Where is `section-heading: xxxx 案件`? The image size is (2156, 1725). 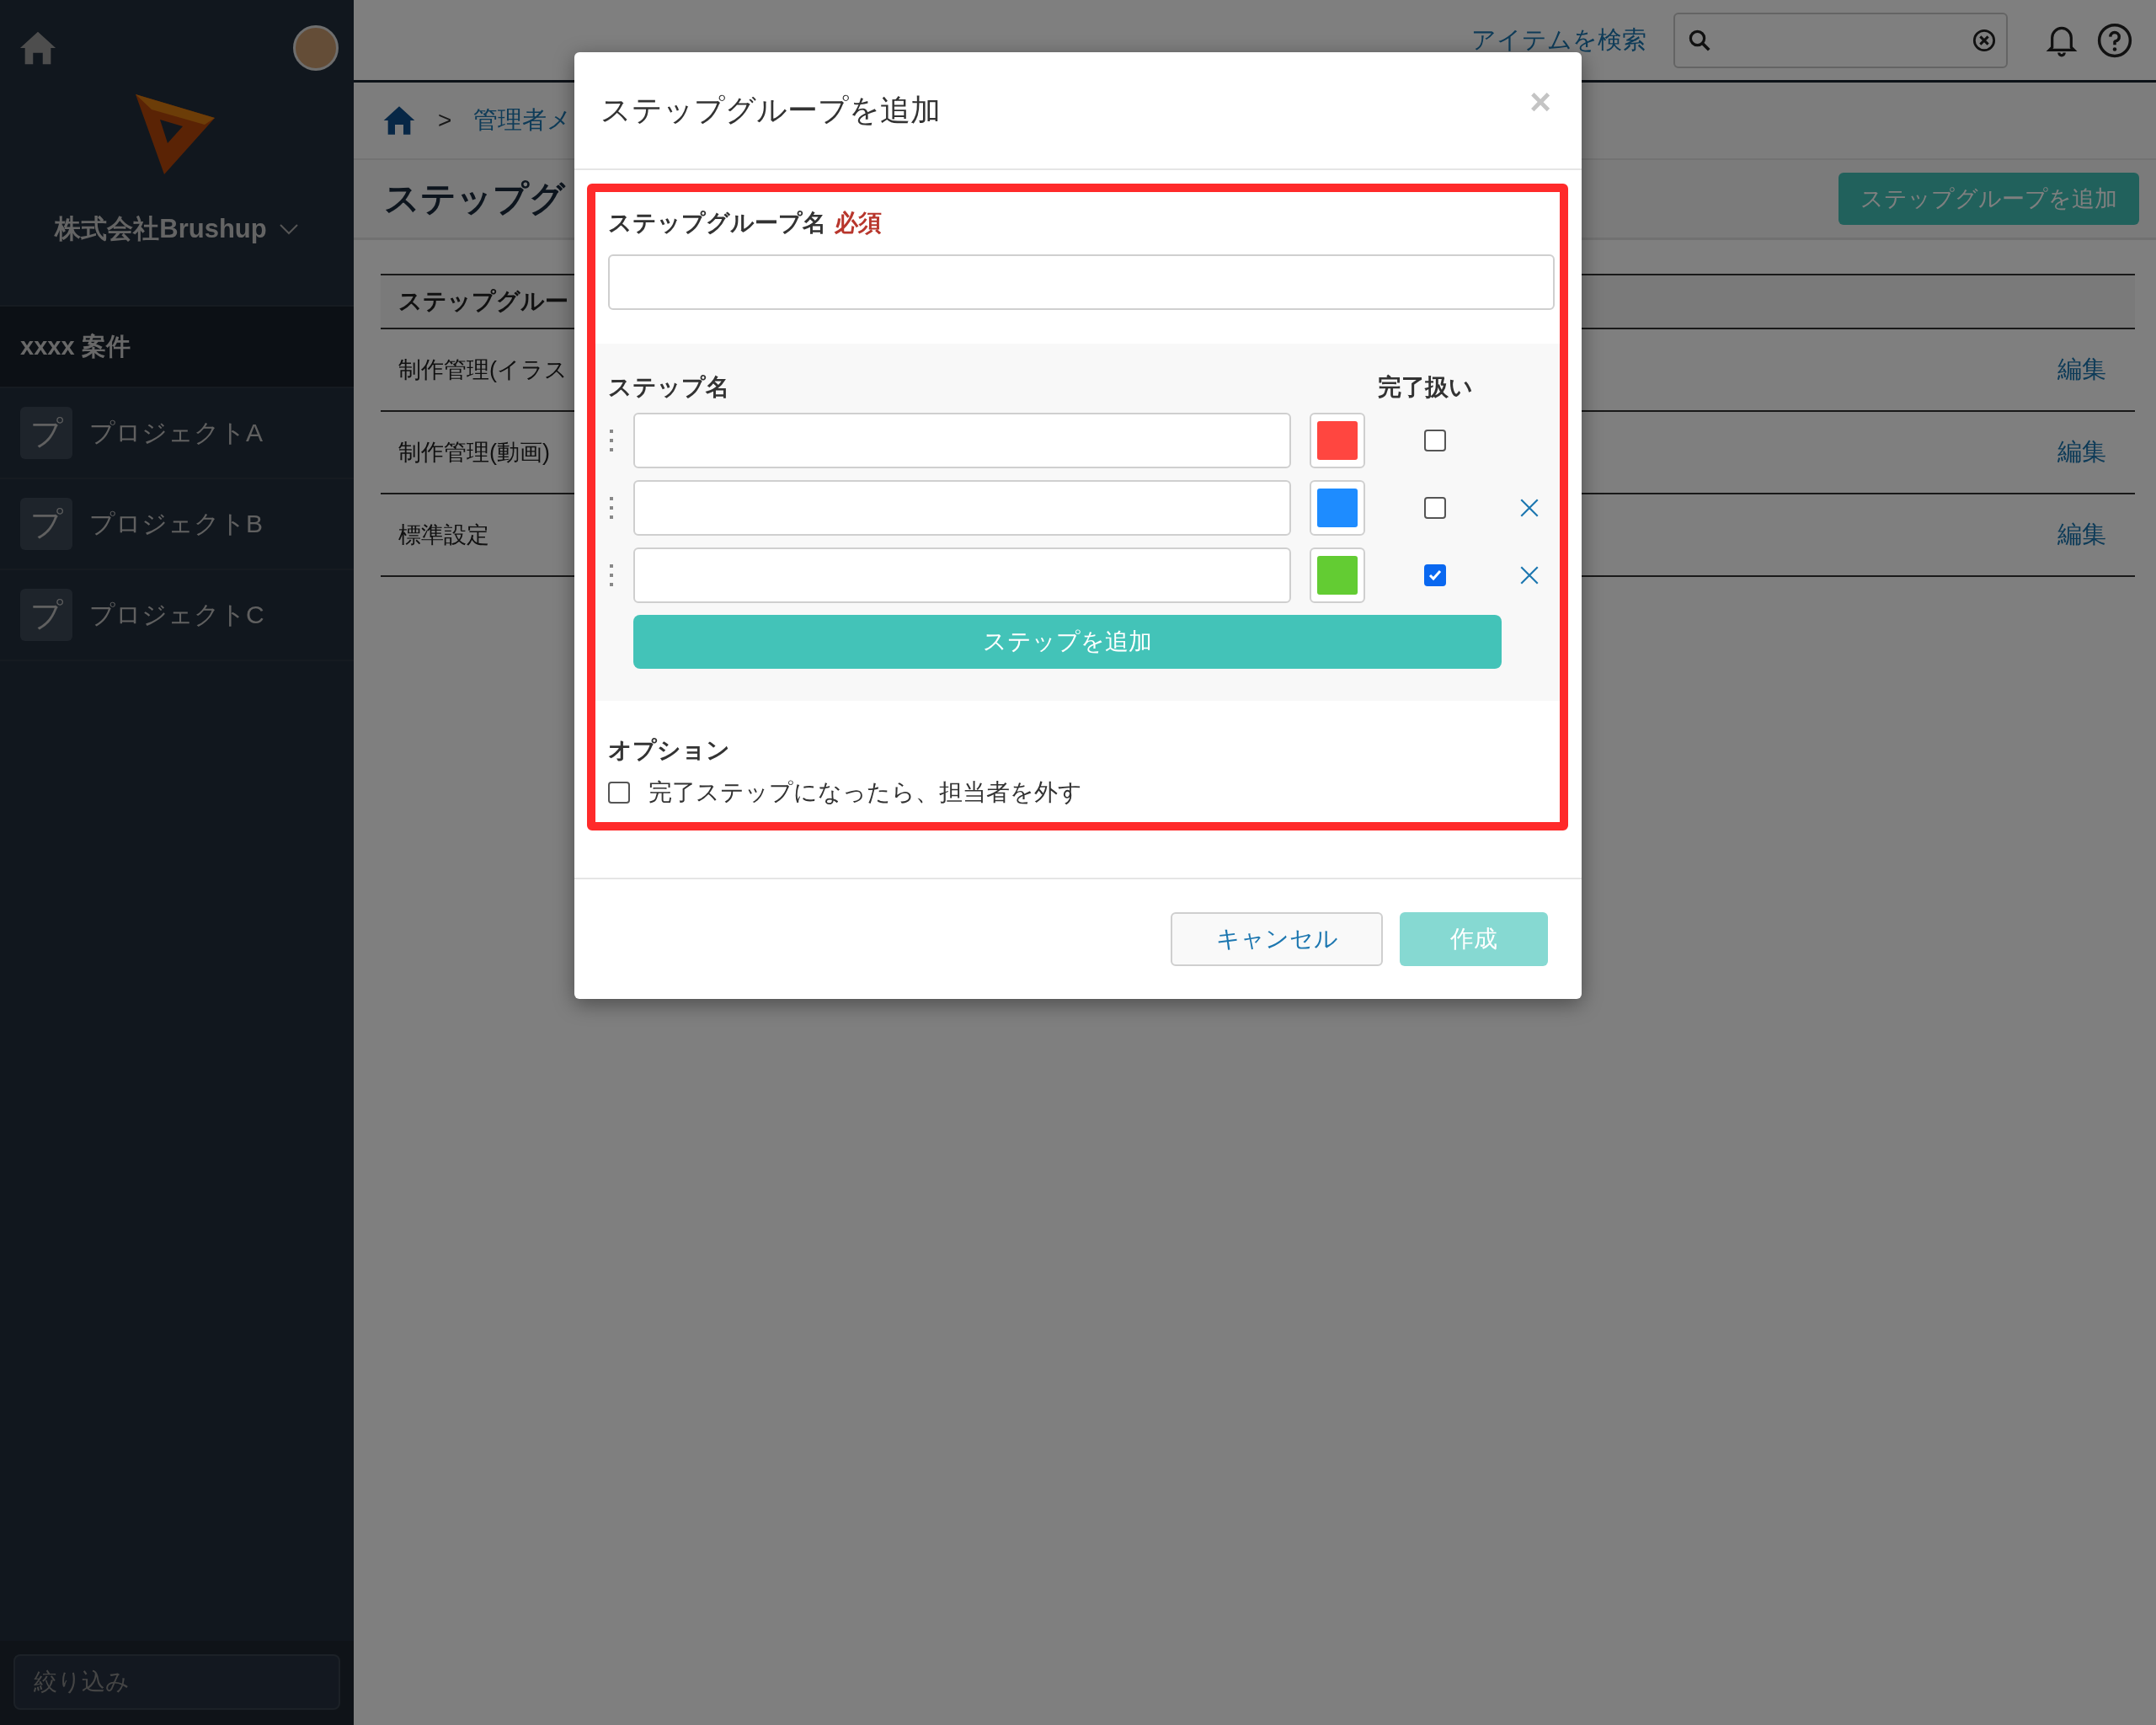
section-heading: xxxx 案件 is located at coordinates (177, 346).